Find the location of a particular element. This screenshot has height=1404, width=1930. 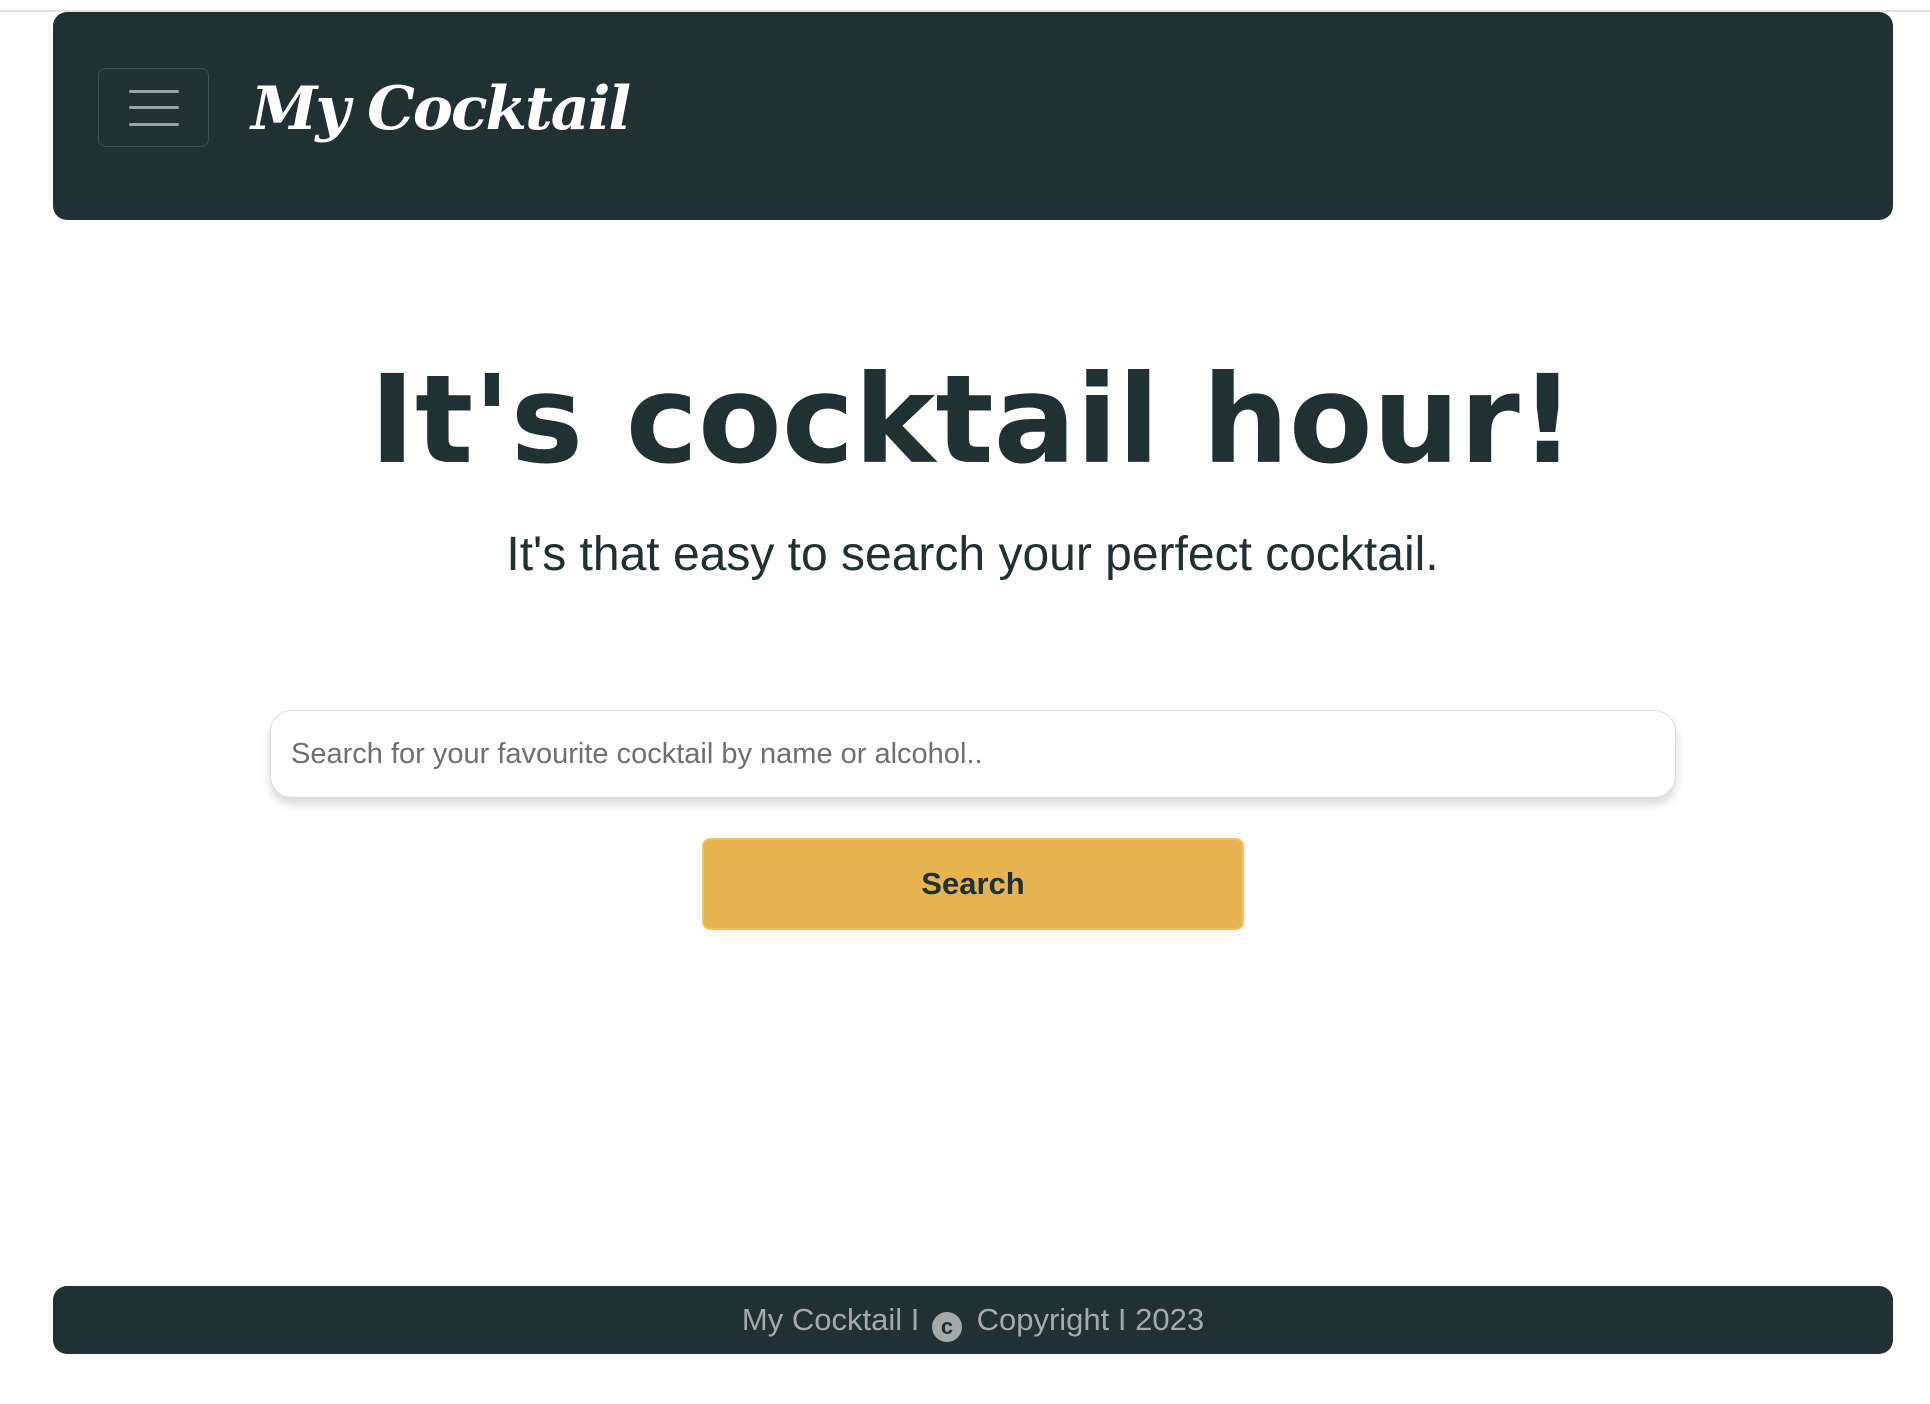

hamburger-menu-icon is located at coordinates (154, 91).